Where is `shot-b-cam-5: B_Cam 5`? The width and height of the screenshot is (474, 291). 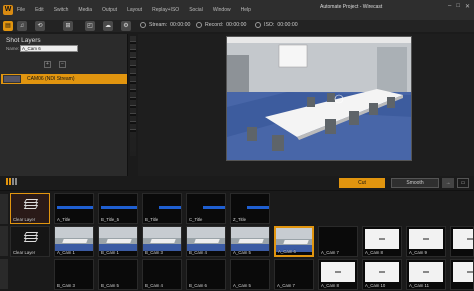
shot-b-cam-5: B_Cam 5 is located at coordinates (118, 274).